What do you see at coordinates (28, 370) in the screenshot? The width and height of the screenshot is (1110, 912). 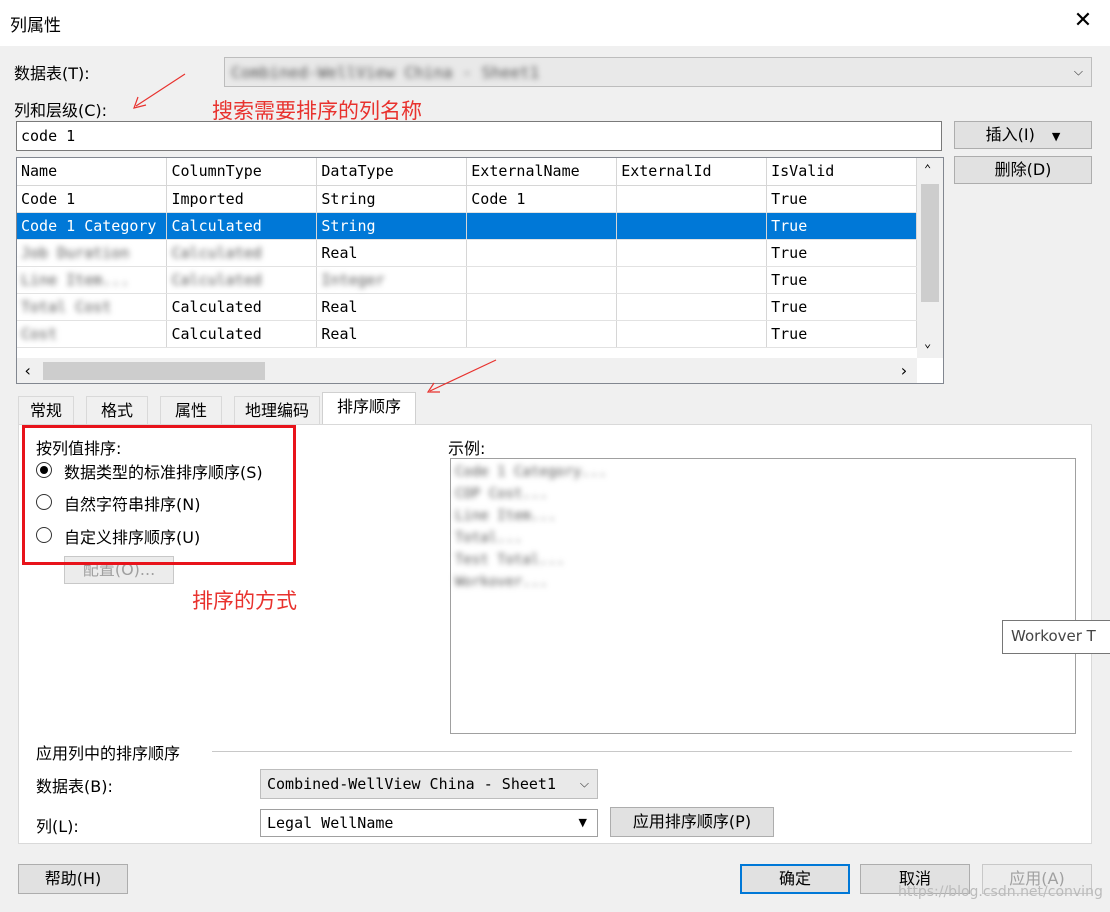 I see `chevron-left-icon: ‹` at bounding box center [28, 370].